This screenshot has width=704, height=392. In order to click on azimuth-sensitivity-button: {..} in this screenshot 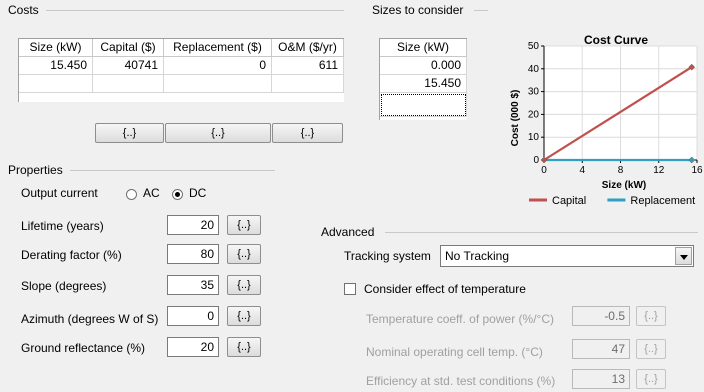, I will do `click(244, 316)`.